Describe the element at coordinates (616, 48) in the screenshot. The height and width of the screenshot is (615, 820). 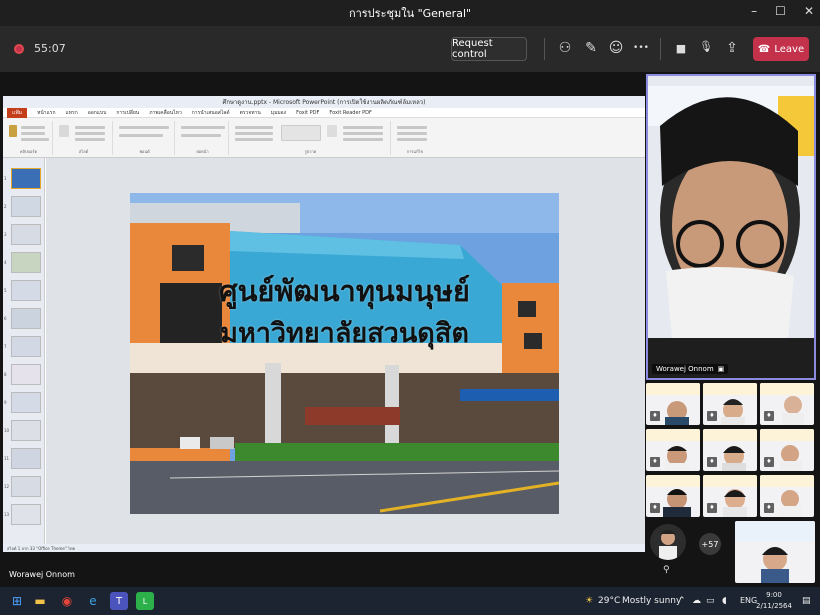
I see `reactions-icon: ☺` at that location.